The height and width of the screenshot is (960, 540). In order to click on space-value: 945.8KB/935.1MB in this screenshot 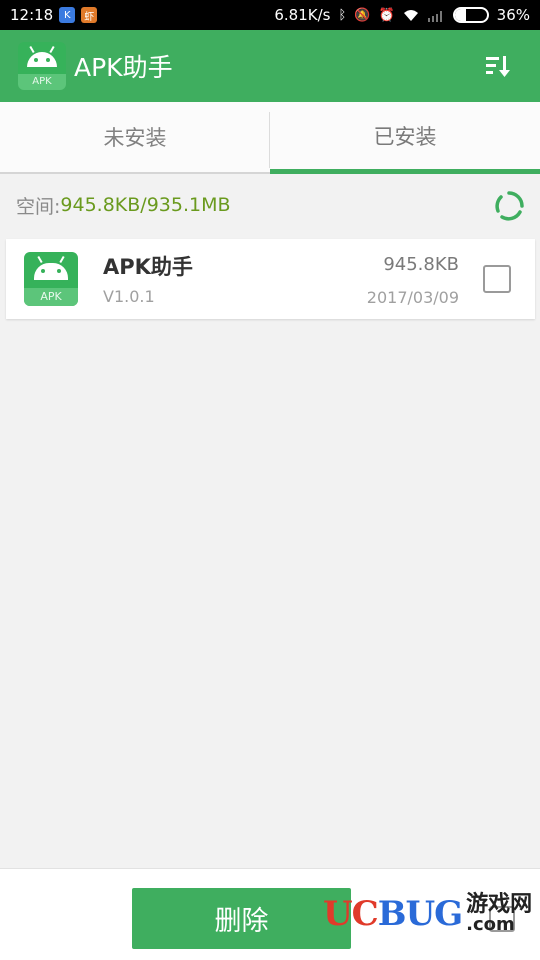, I will do `click(145, 205)`.